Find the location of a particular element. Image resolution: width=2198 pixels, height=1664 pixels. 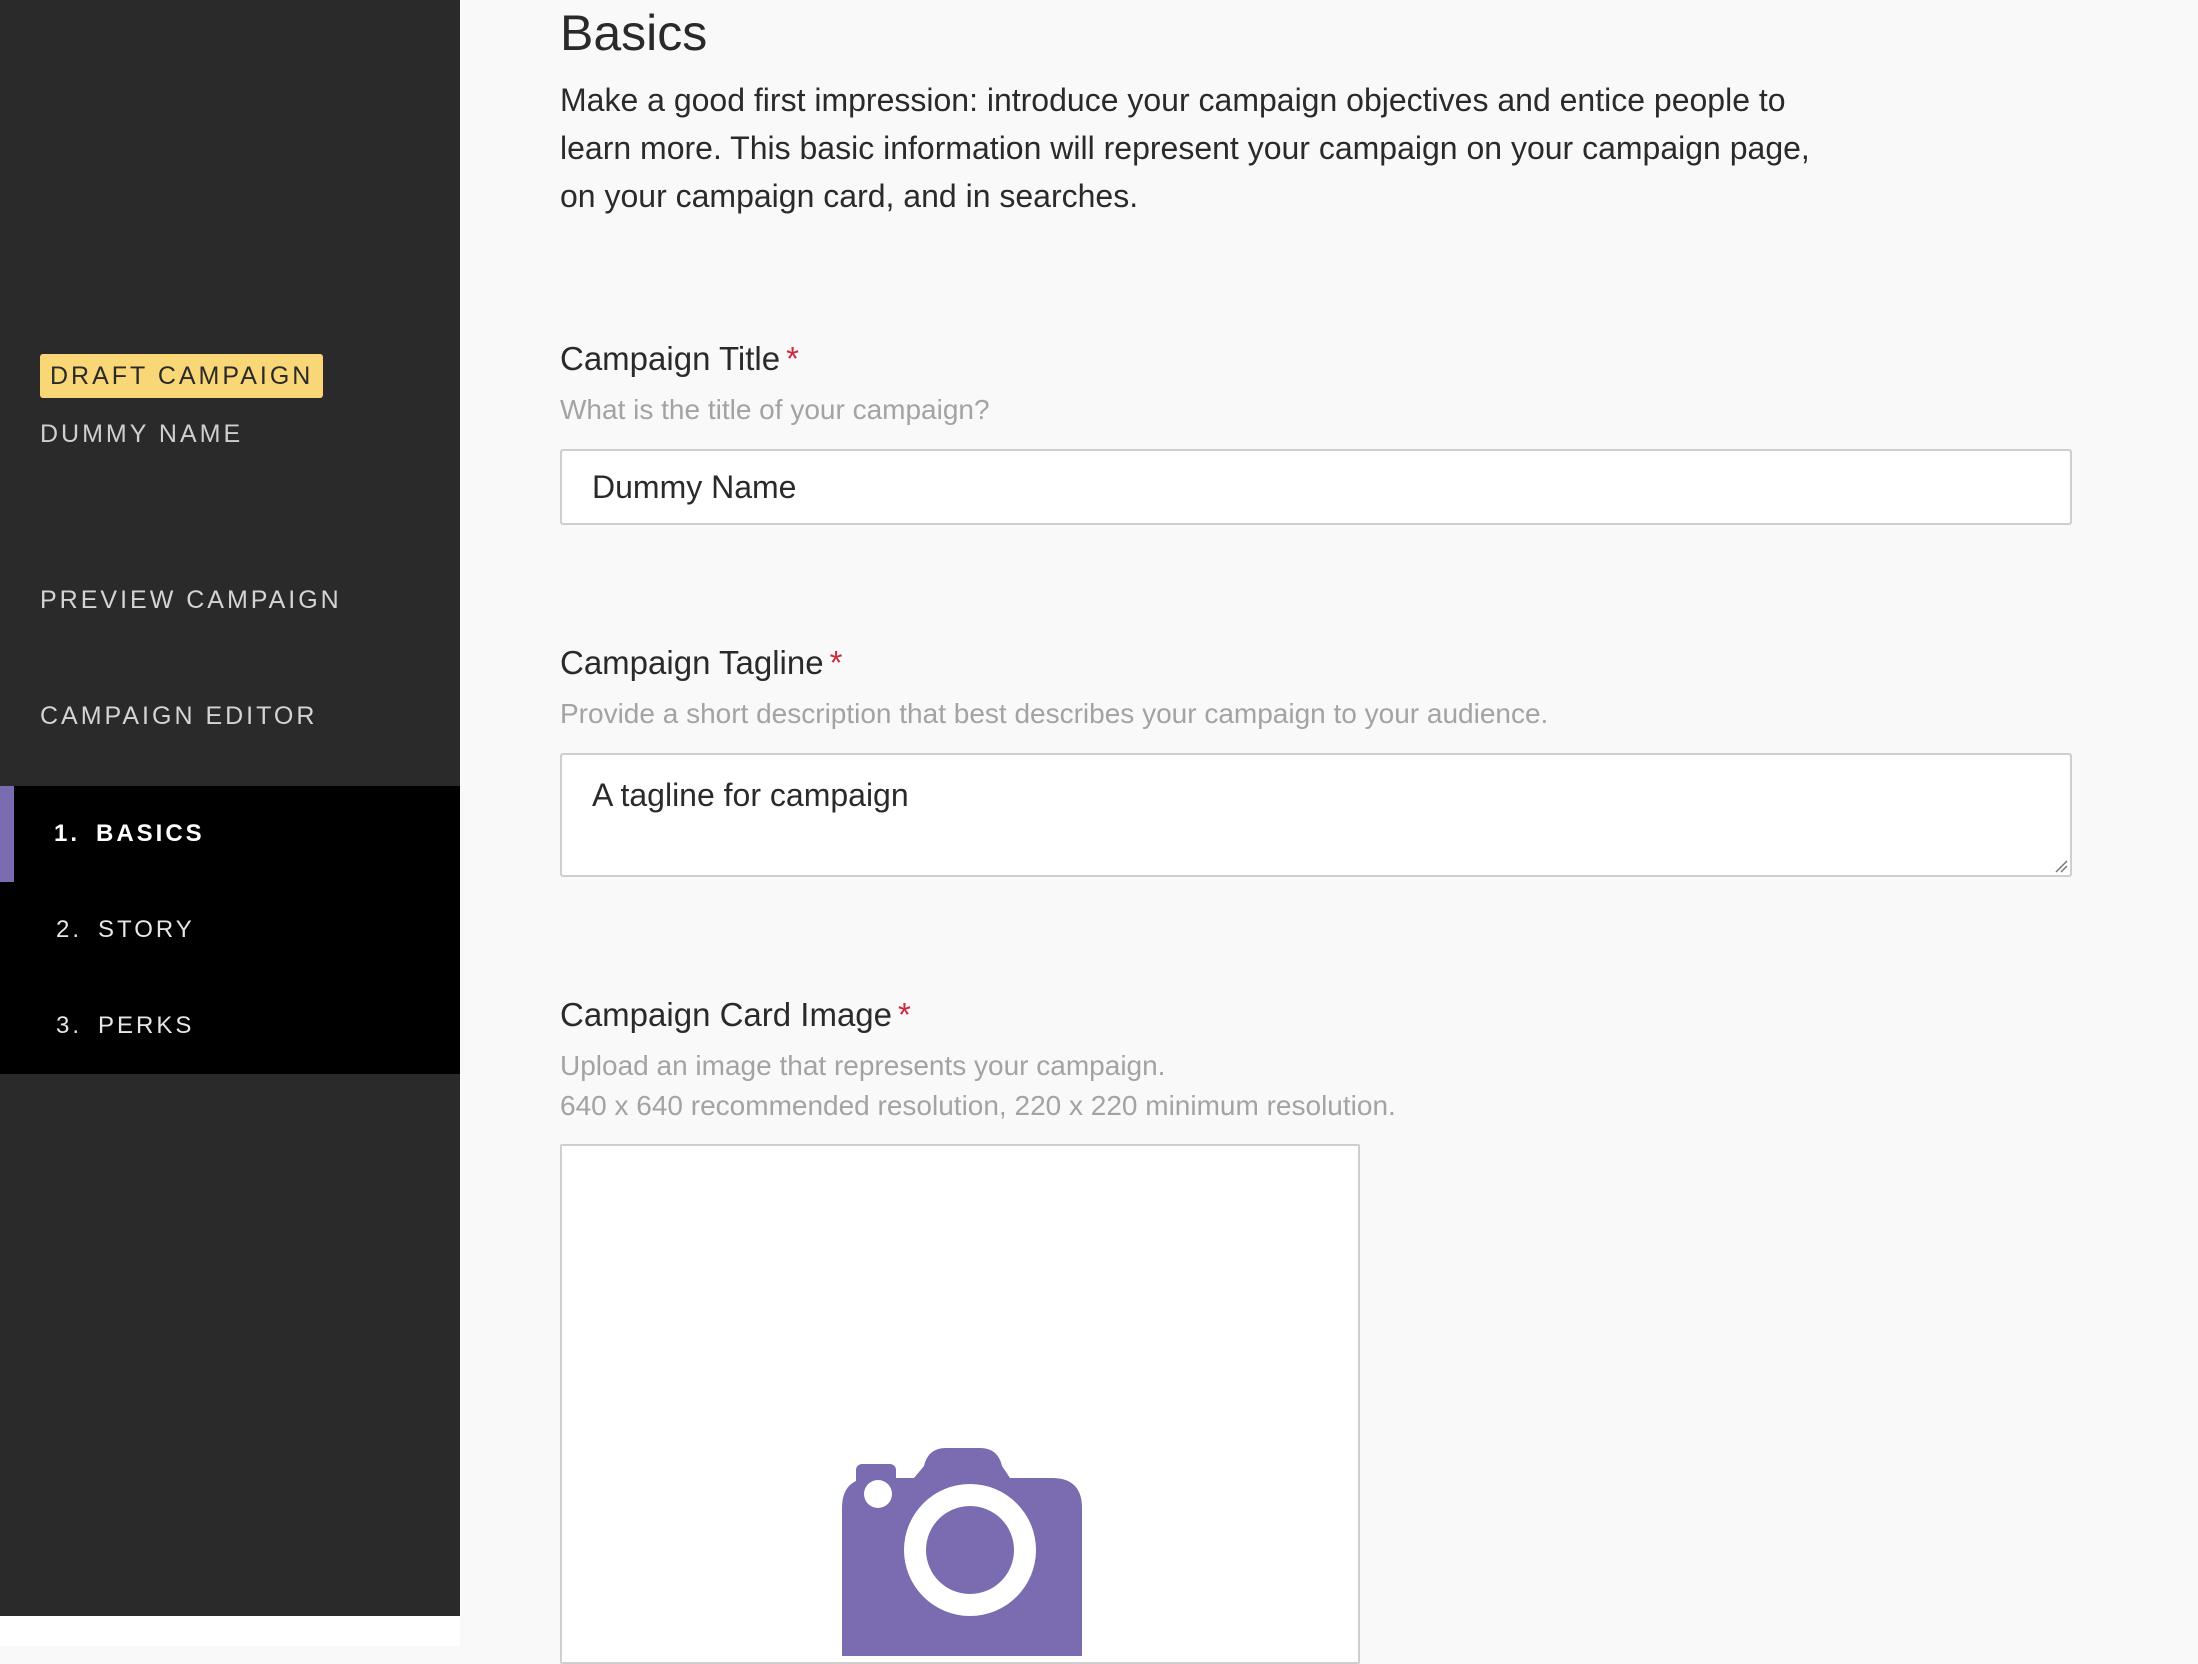

camera-icon is located at coordinates (962, 1552).